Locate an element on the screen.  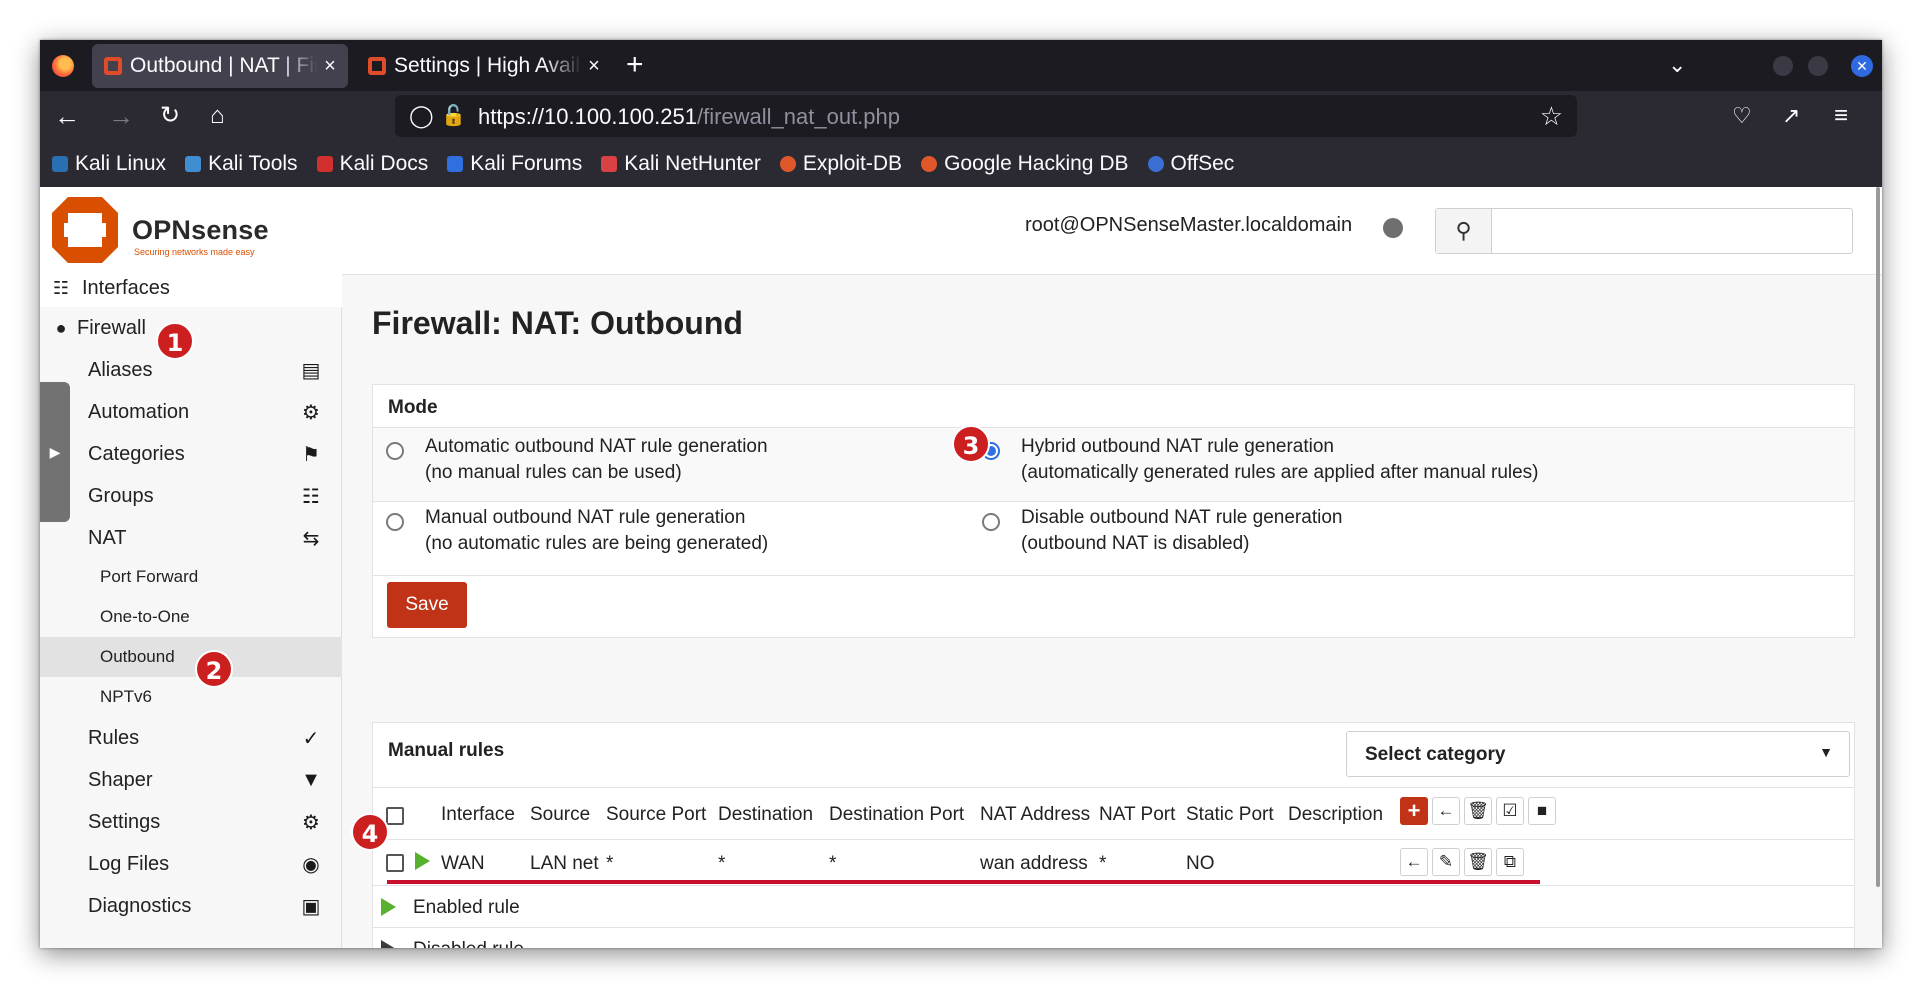
move-selected-button: ← is located at coordinates (1446, 811).